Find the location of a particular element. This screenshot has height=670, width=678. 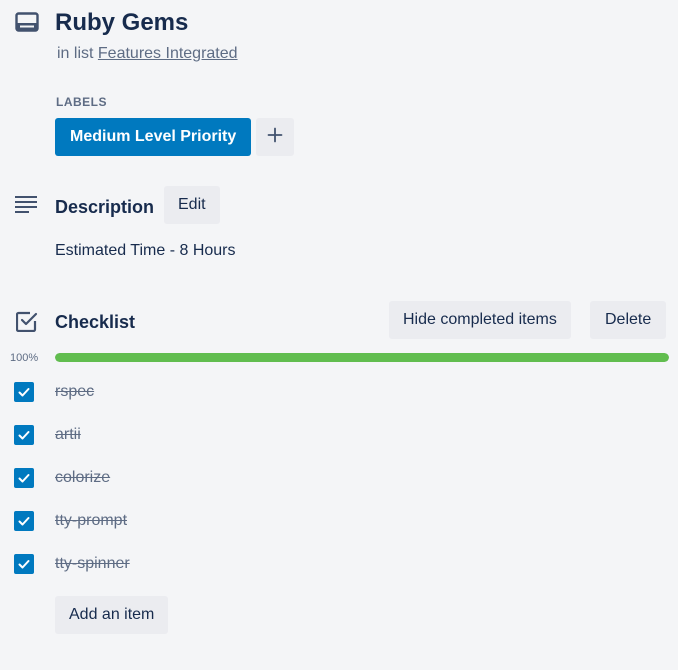

list-reference: in list Features Integrated is located at coordinates (147, 54).